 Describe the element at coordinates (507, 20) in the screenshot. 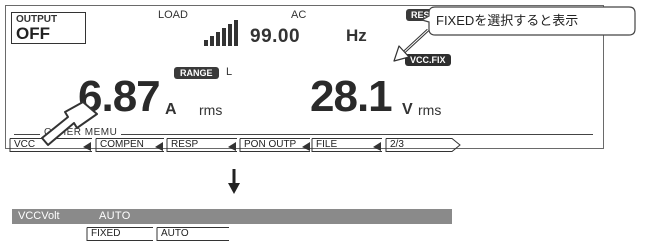

I see `callout-text: FIXEDを選択すると表示` at that location.